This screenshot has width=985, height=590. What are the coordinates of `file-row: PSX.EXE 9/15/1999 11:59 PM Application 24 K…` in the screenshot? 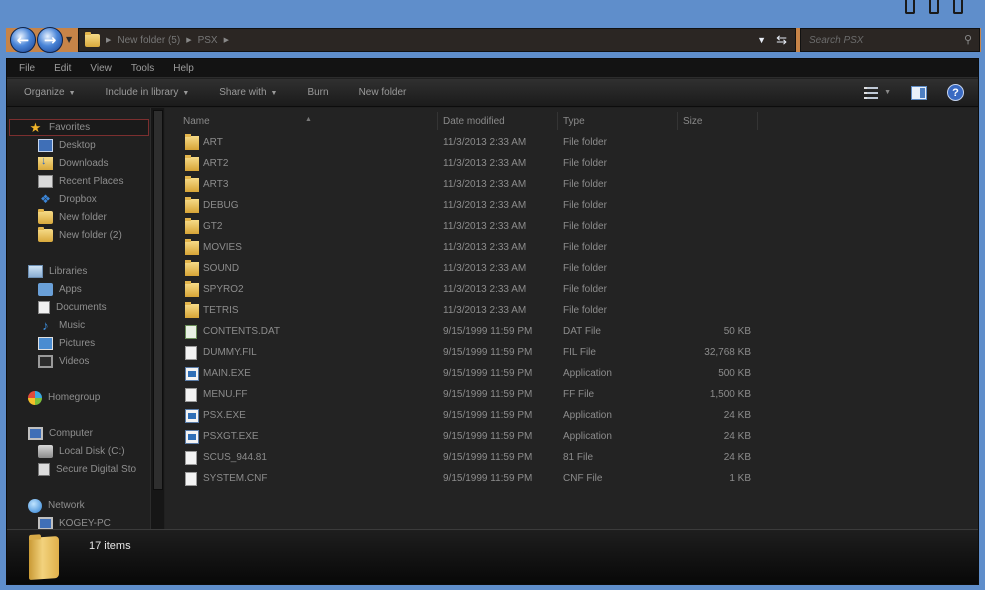 It's located at (465, 415).